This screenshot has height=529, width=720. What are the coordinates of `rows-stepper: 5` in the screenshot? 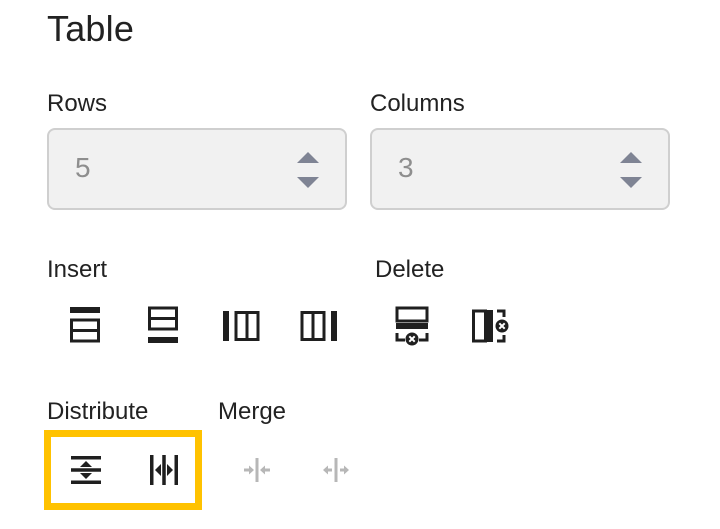 It's located at (197, 169).